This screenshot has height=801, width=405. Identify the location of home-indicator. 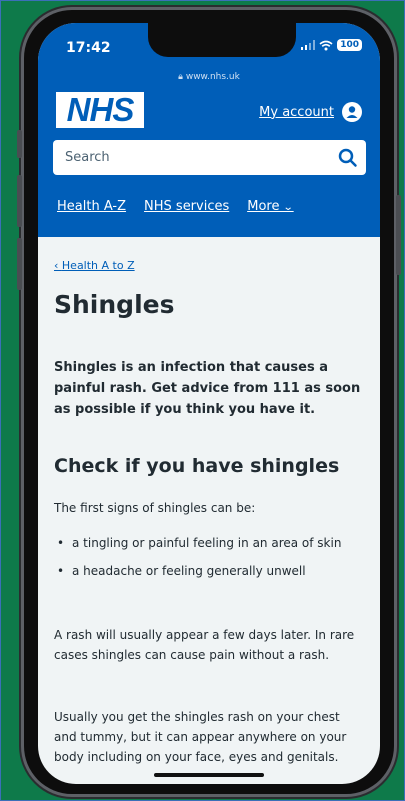
(209, 775).